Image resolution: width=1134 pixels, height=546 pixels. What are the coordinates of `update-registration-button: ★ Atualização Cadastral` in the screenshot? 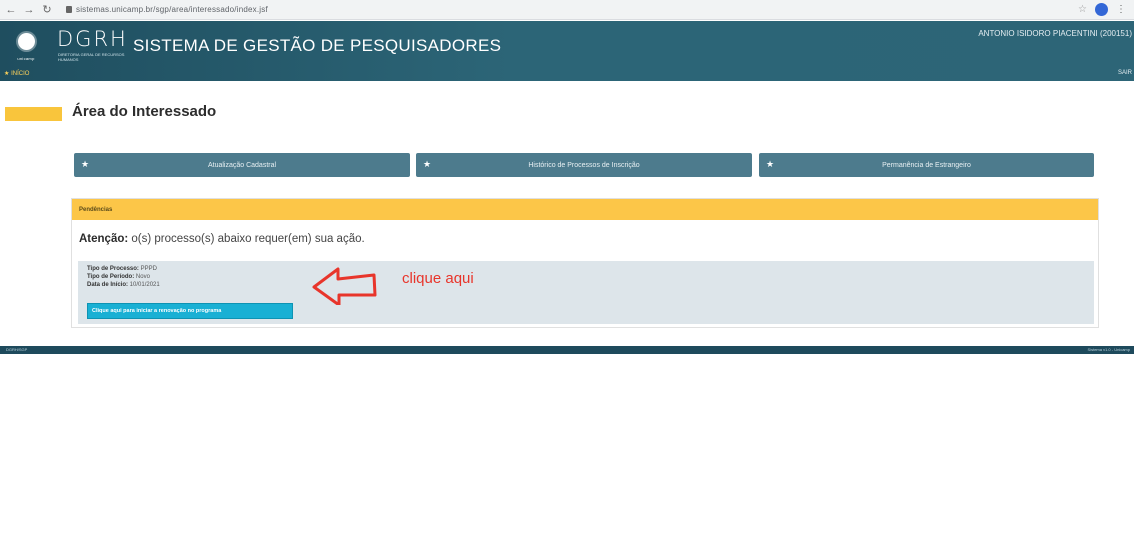 It's located at (242, 165).